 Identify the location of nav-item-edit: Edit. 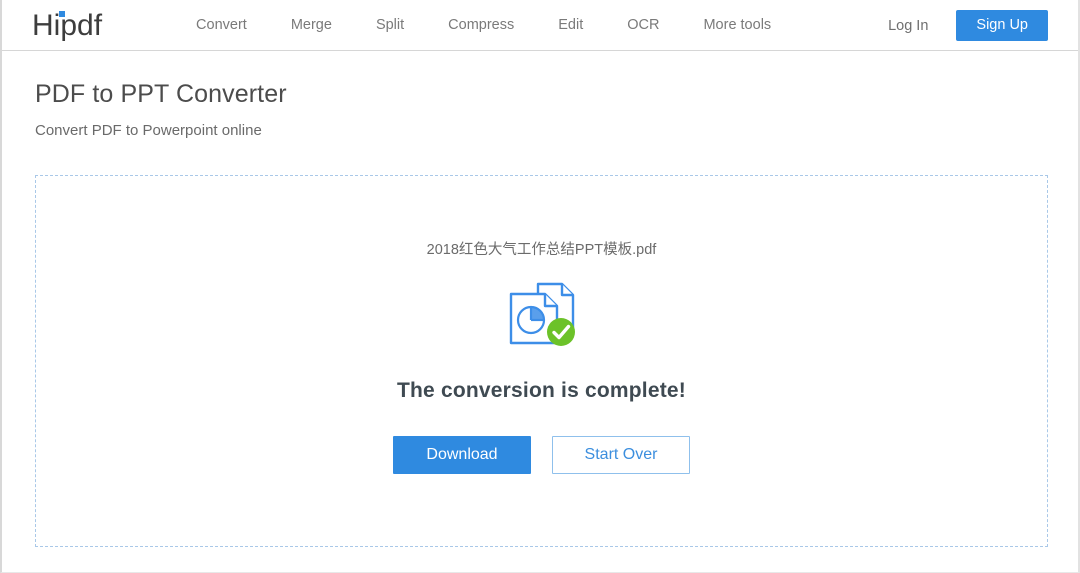
(570, 25).